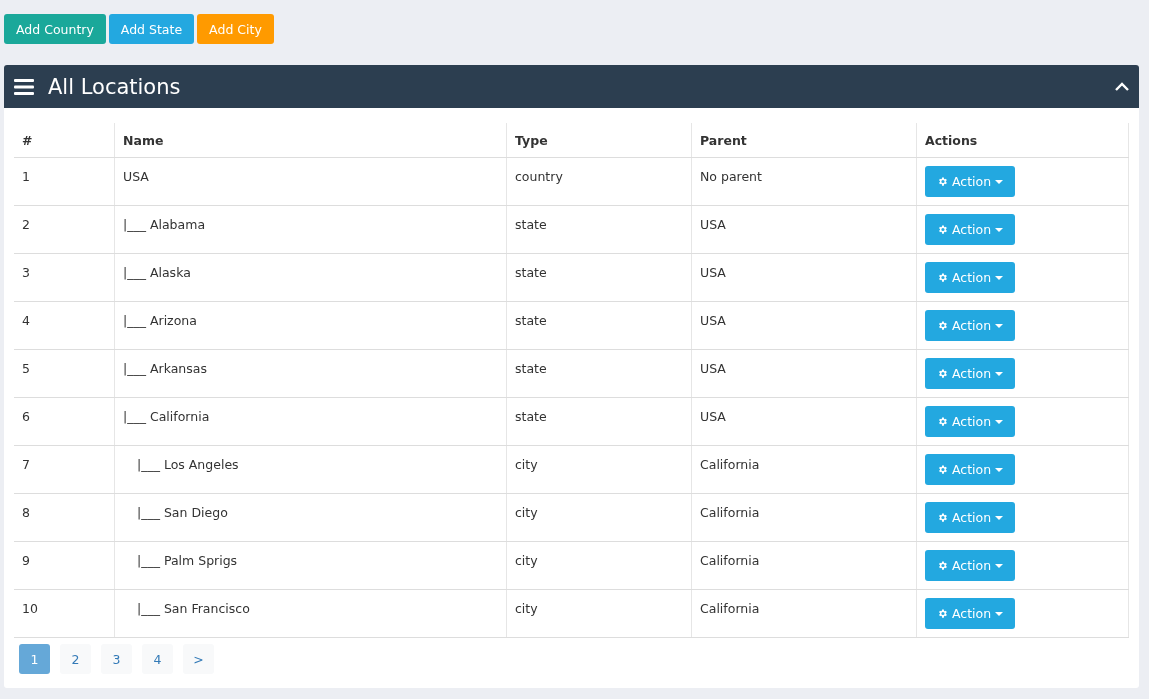 Image resolution: width=1149 pixels, height=699 pixels. Describe the element at coordinates (157, 272) in the screenshot. I see `location-name: |___ Alaska` at that location.